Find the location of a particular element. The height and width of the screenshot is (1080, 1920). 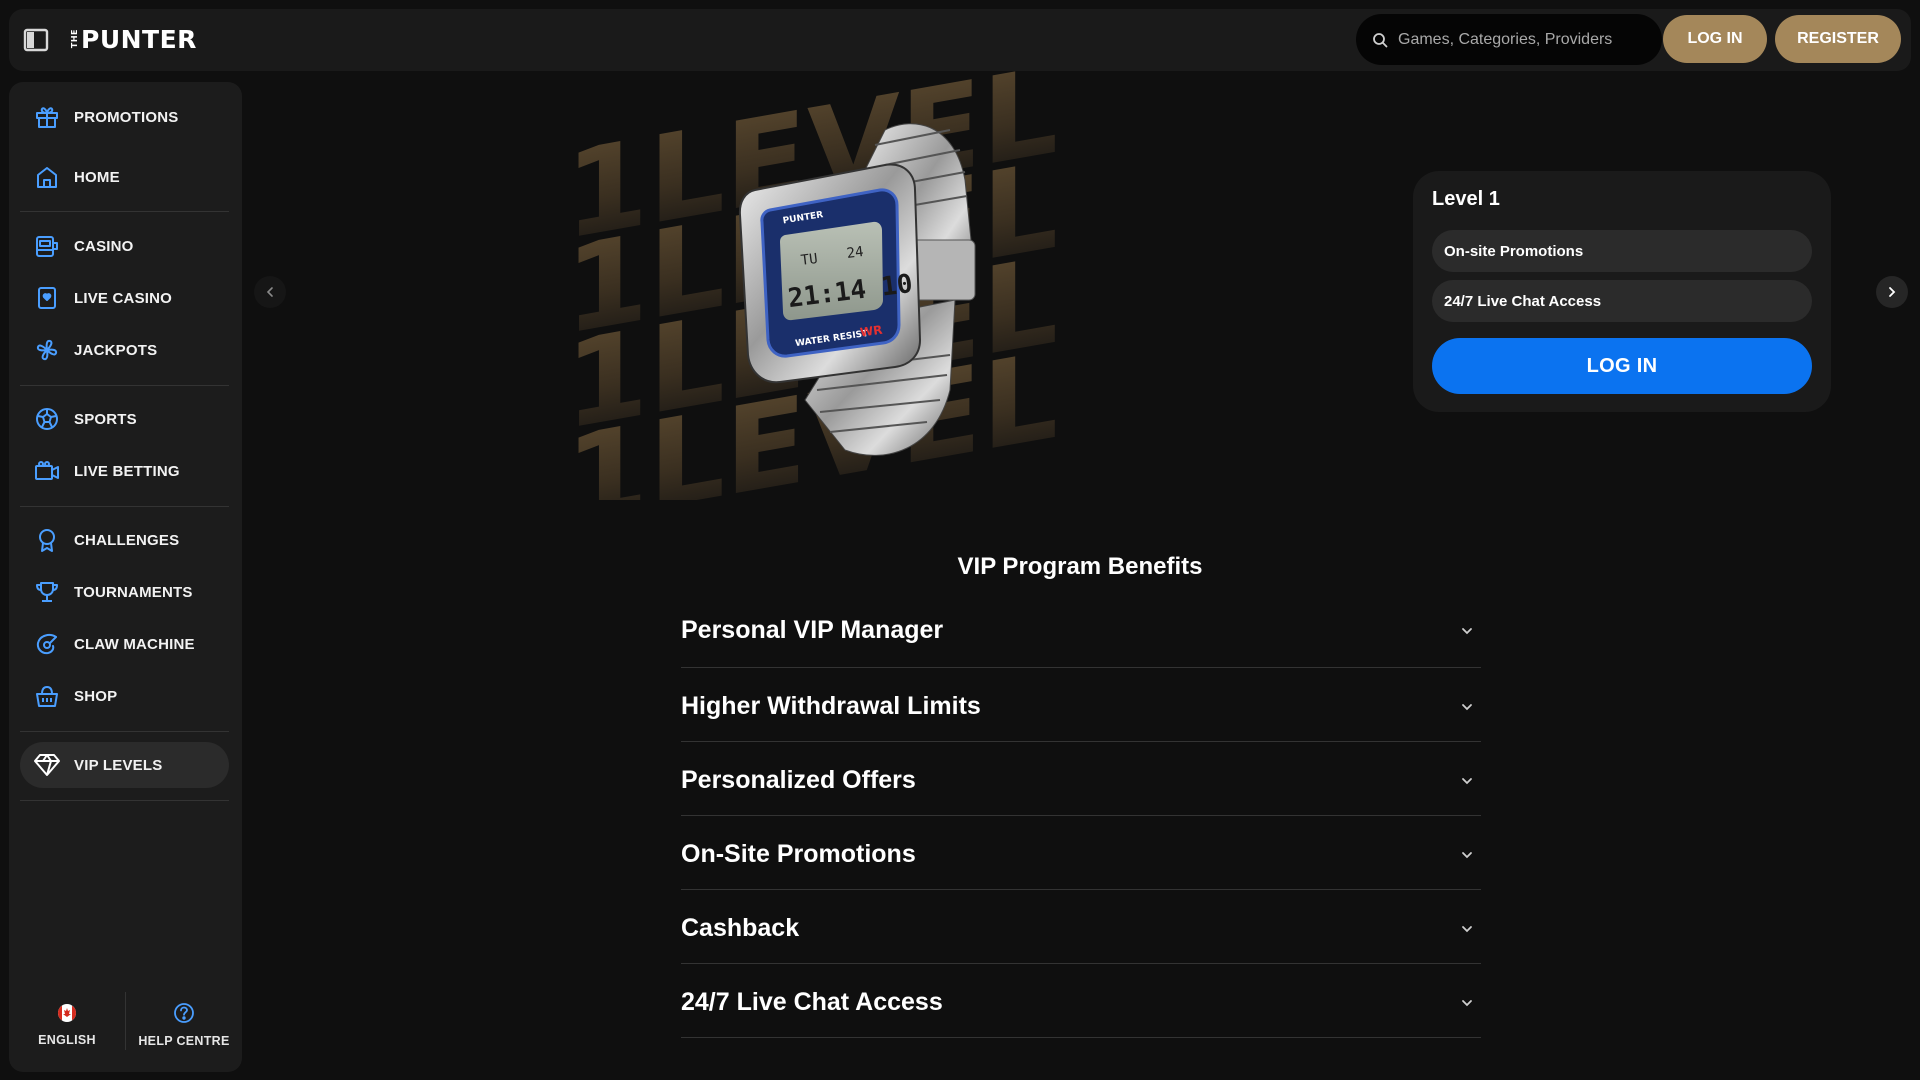

logo: THE PUNTER is located at coordinates (133, 39).